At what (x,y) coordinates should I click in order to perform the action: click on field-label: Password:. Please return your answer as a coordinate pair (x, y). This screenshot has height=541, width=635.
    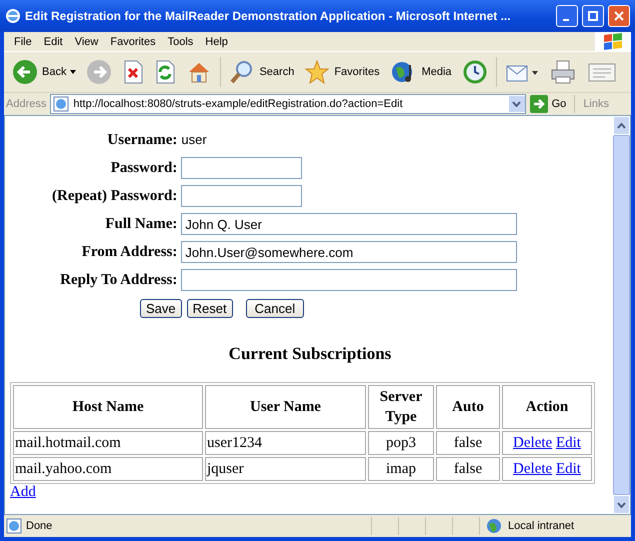
    Looking at the image, I should click on (144, 168).